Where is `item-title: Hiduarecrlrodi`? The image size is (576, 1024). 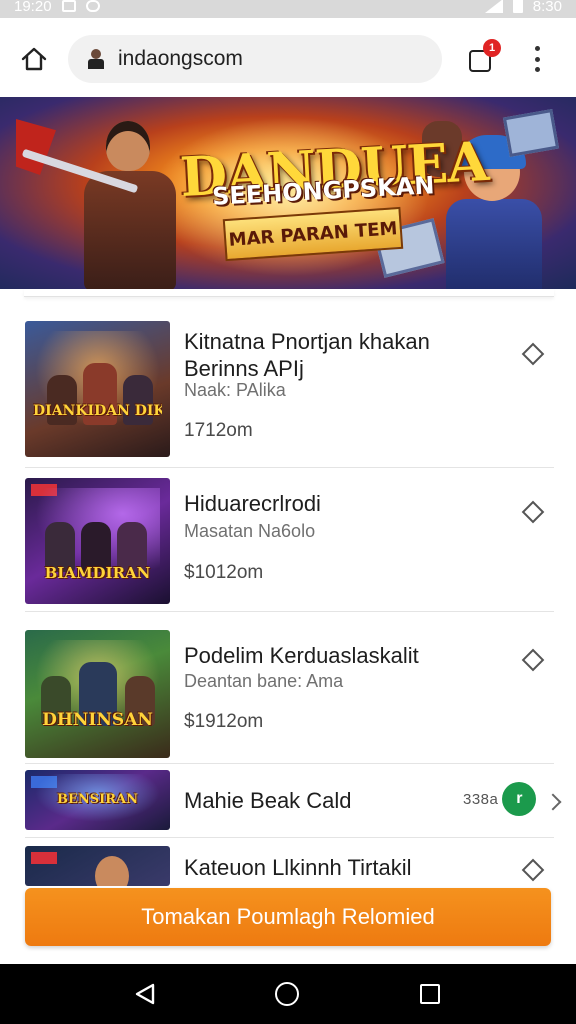 item-title: Hiduarecrlrodi is located at coordinates (252, 503).